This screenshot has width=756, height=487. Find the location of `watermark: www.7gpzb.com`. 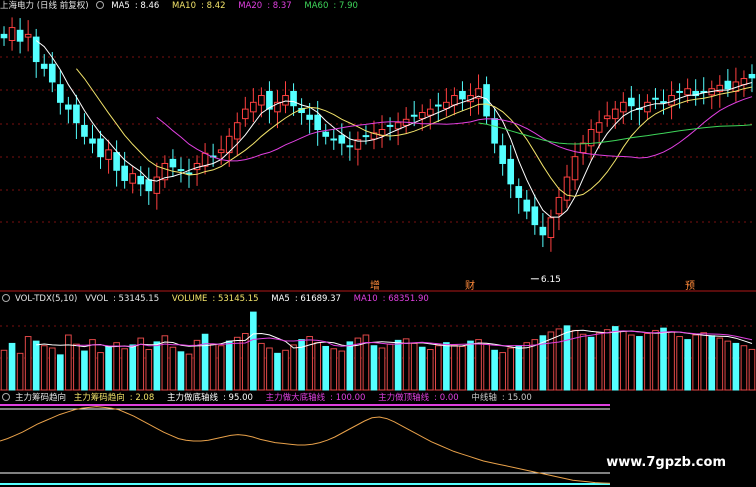

watermark: www.7gpzb.com is located at coordinates (666, 462).